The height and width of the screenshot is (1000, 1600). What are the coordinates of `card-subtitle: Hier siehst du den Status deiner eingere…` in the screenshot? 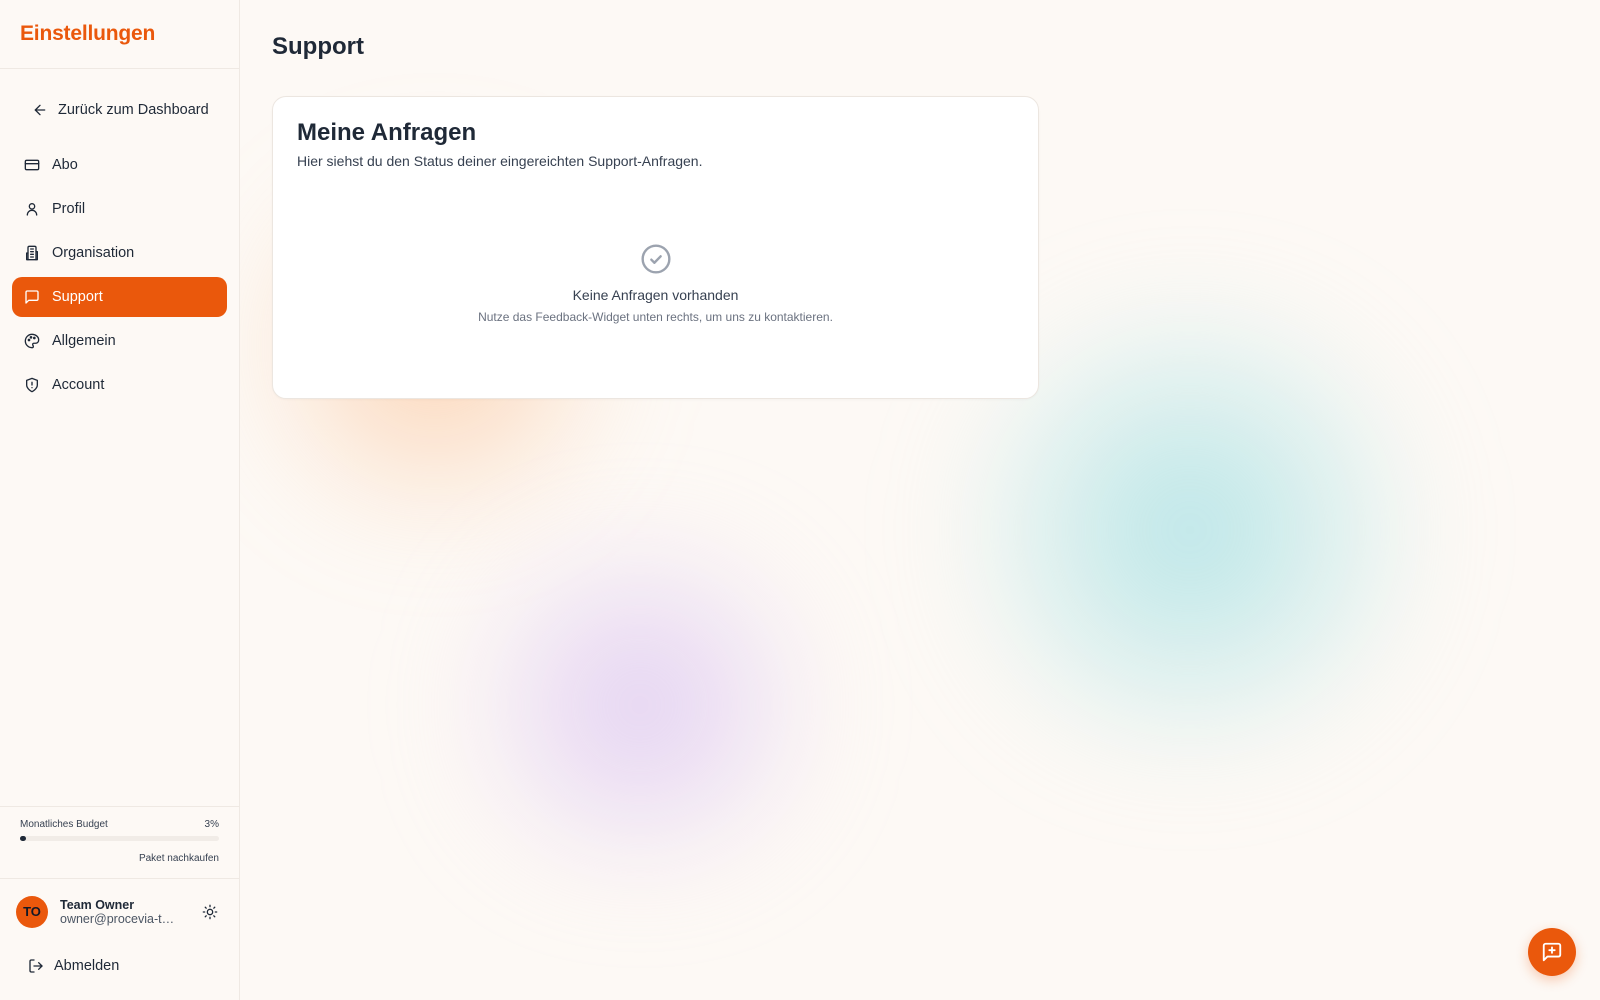 It's located at (500, 161).